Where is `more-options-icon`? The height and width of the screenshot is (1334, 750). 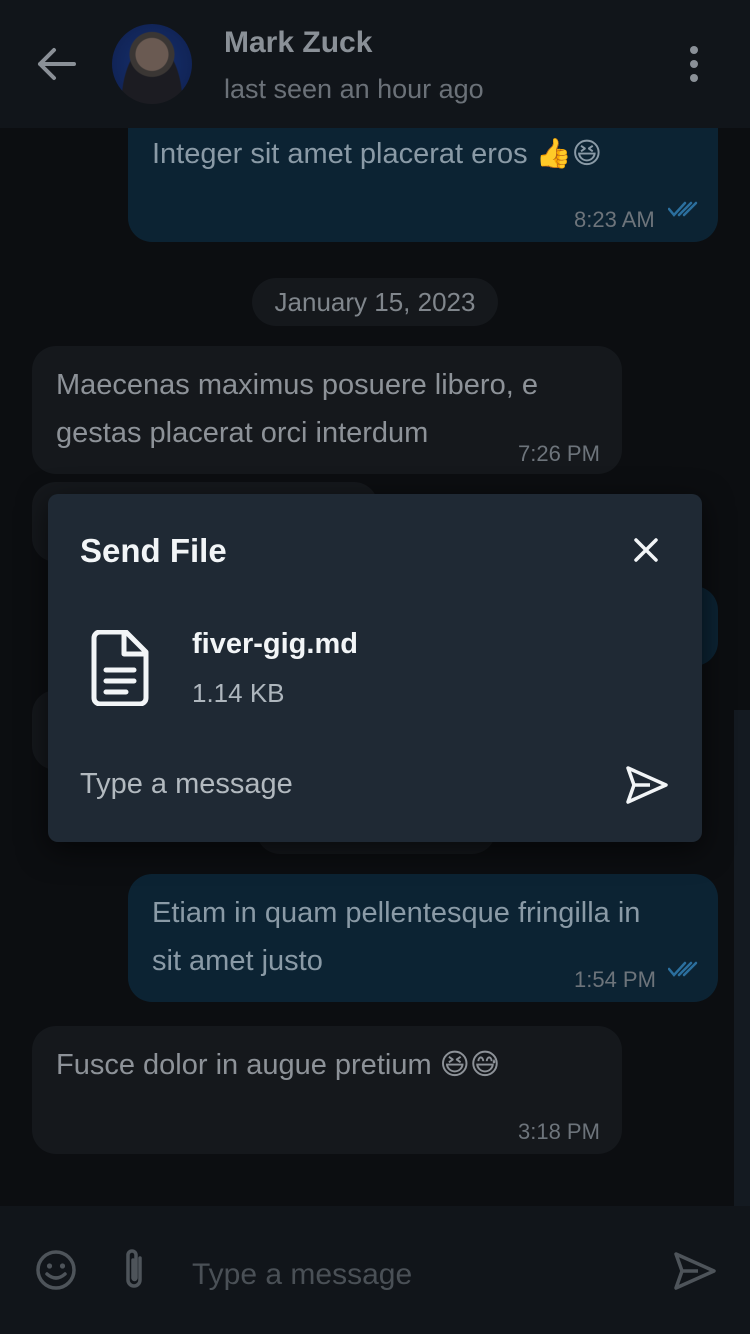
more-options-icon is located at coordinates (694, 64).